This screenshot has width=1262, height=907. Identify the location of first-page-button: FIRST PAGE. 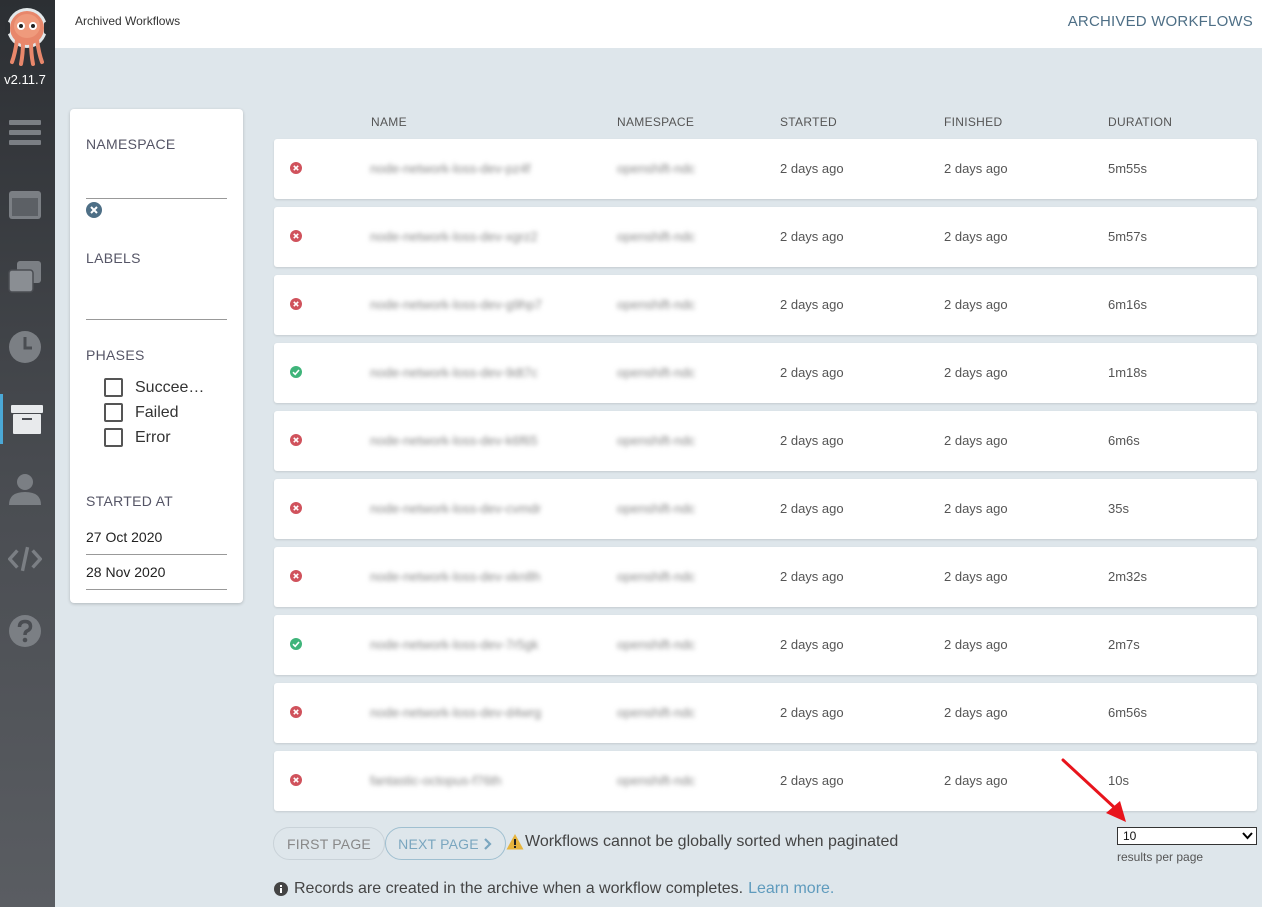
(329, 843).